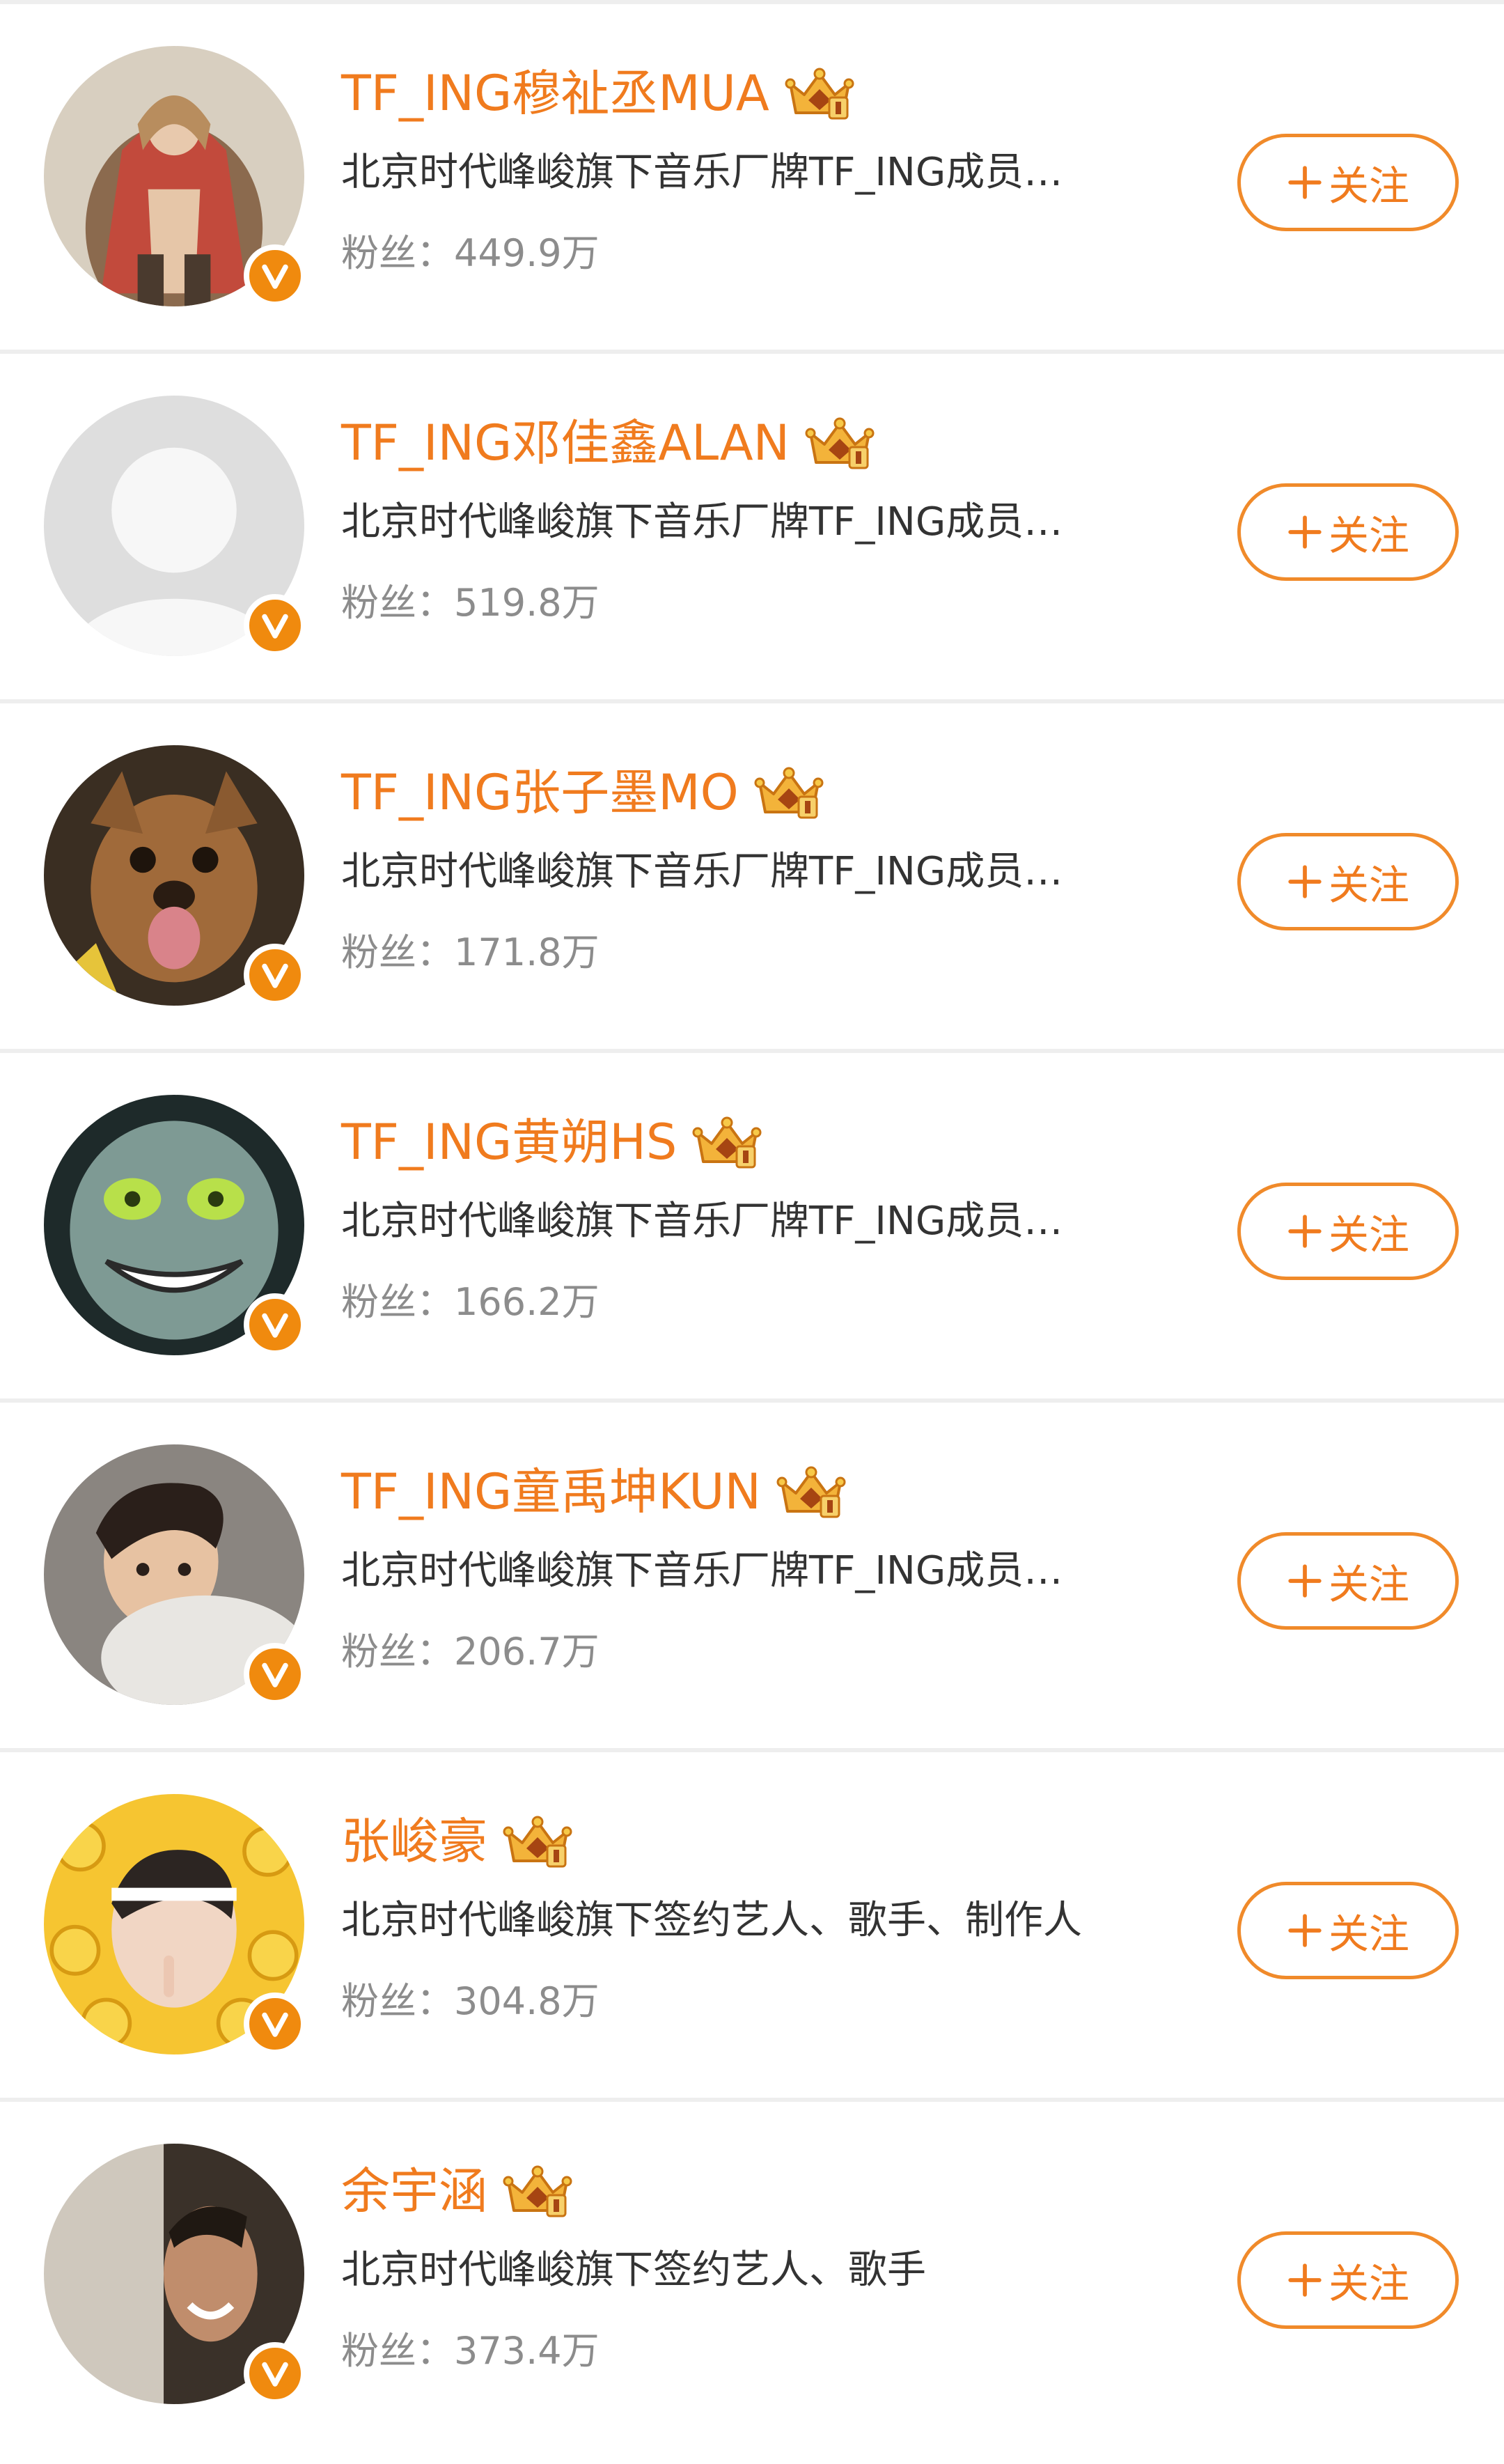 This screenshot has height=2464, width=1504. I want to click on user-row: 张峻豪 北京时代峰峻旗下签约艺人、歌手、制作人 粉丝：304.8万 关注, so click(752, 1927).